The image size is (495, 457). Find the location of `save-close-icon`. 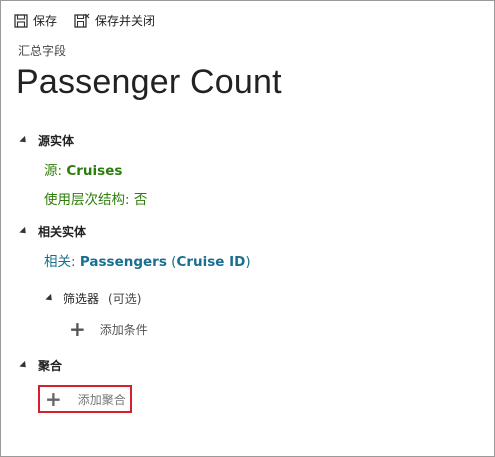

save-close-icon is located at coordinates (82, 20).